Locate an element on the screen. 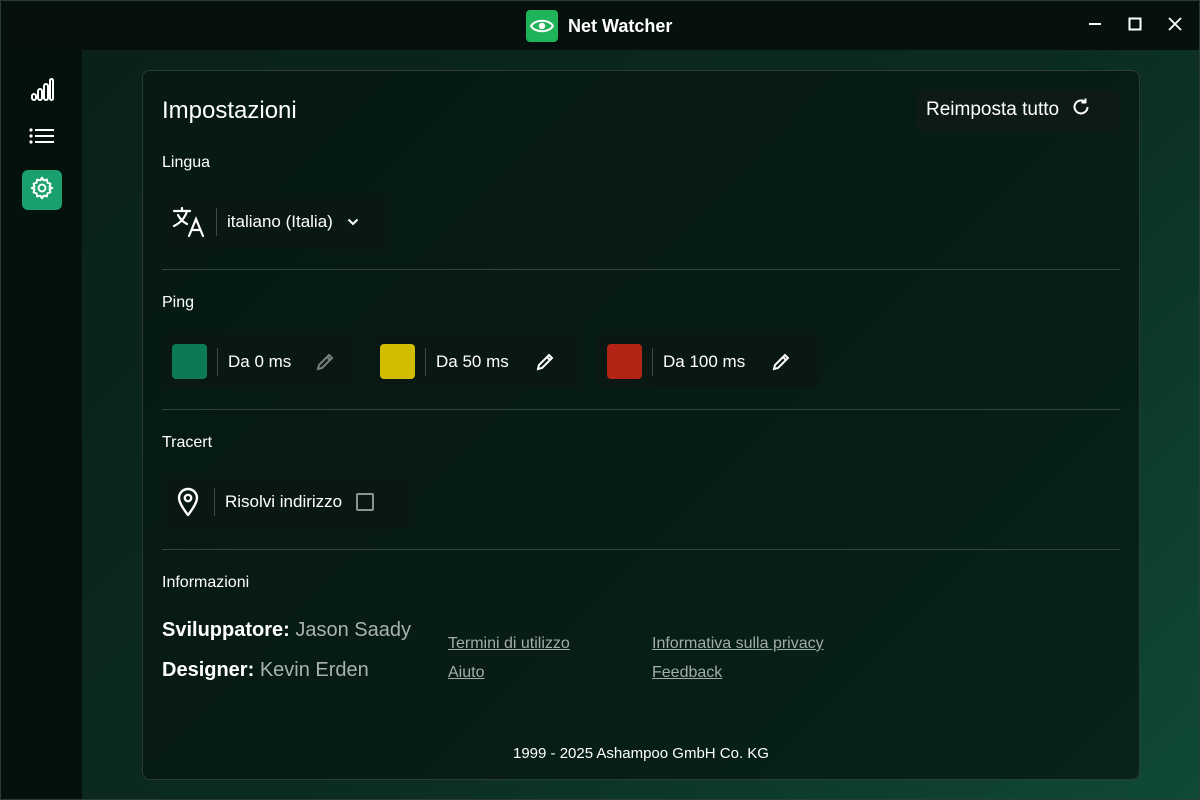 The height and width of the screenshot is (800, 1200). title-bar: Net Watcher is located at coordinates (600, 25).